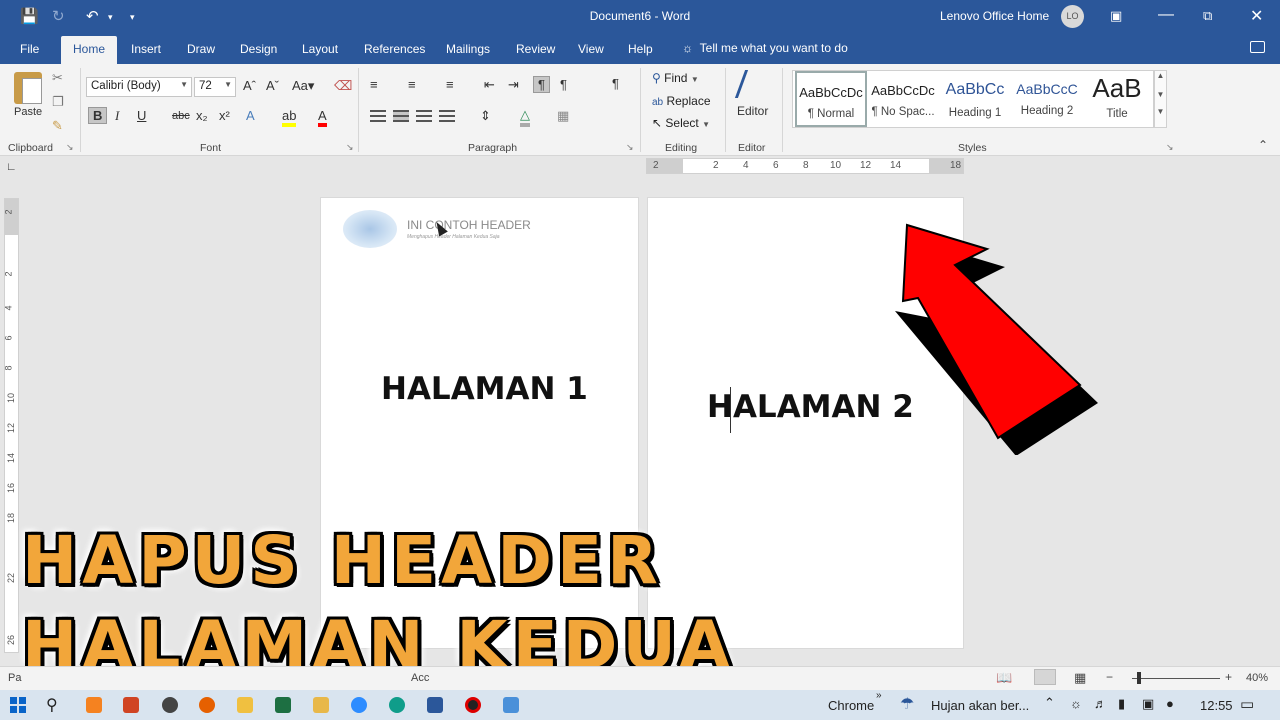 This screenshot has width=1280, height=720. What do you see at coordinates (58, 102) in the screenshot?
I see `copy-icon: ❐` at bounding box center [58, 102].